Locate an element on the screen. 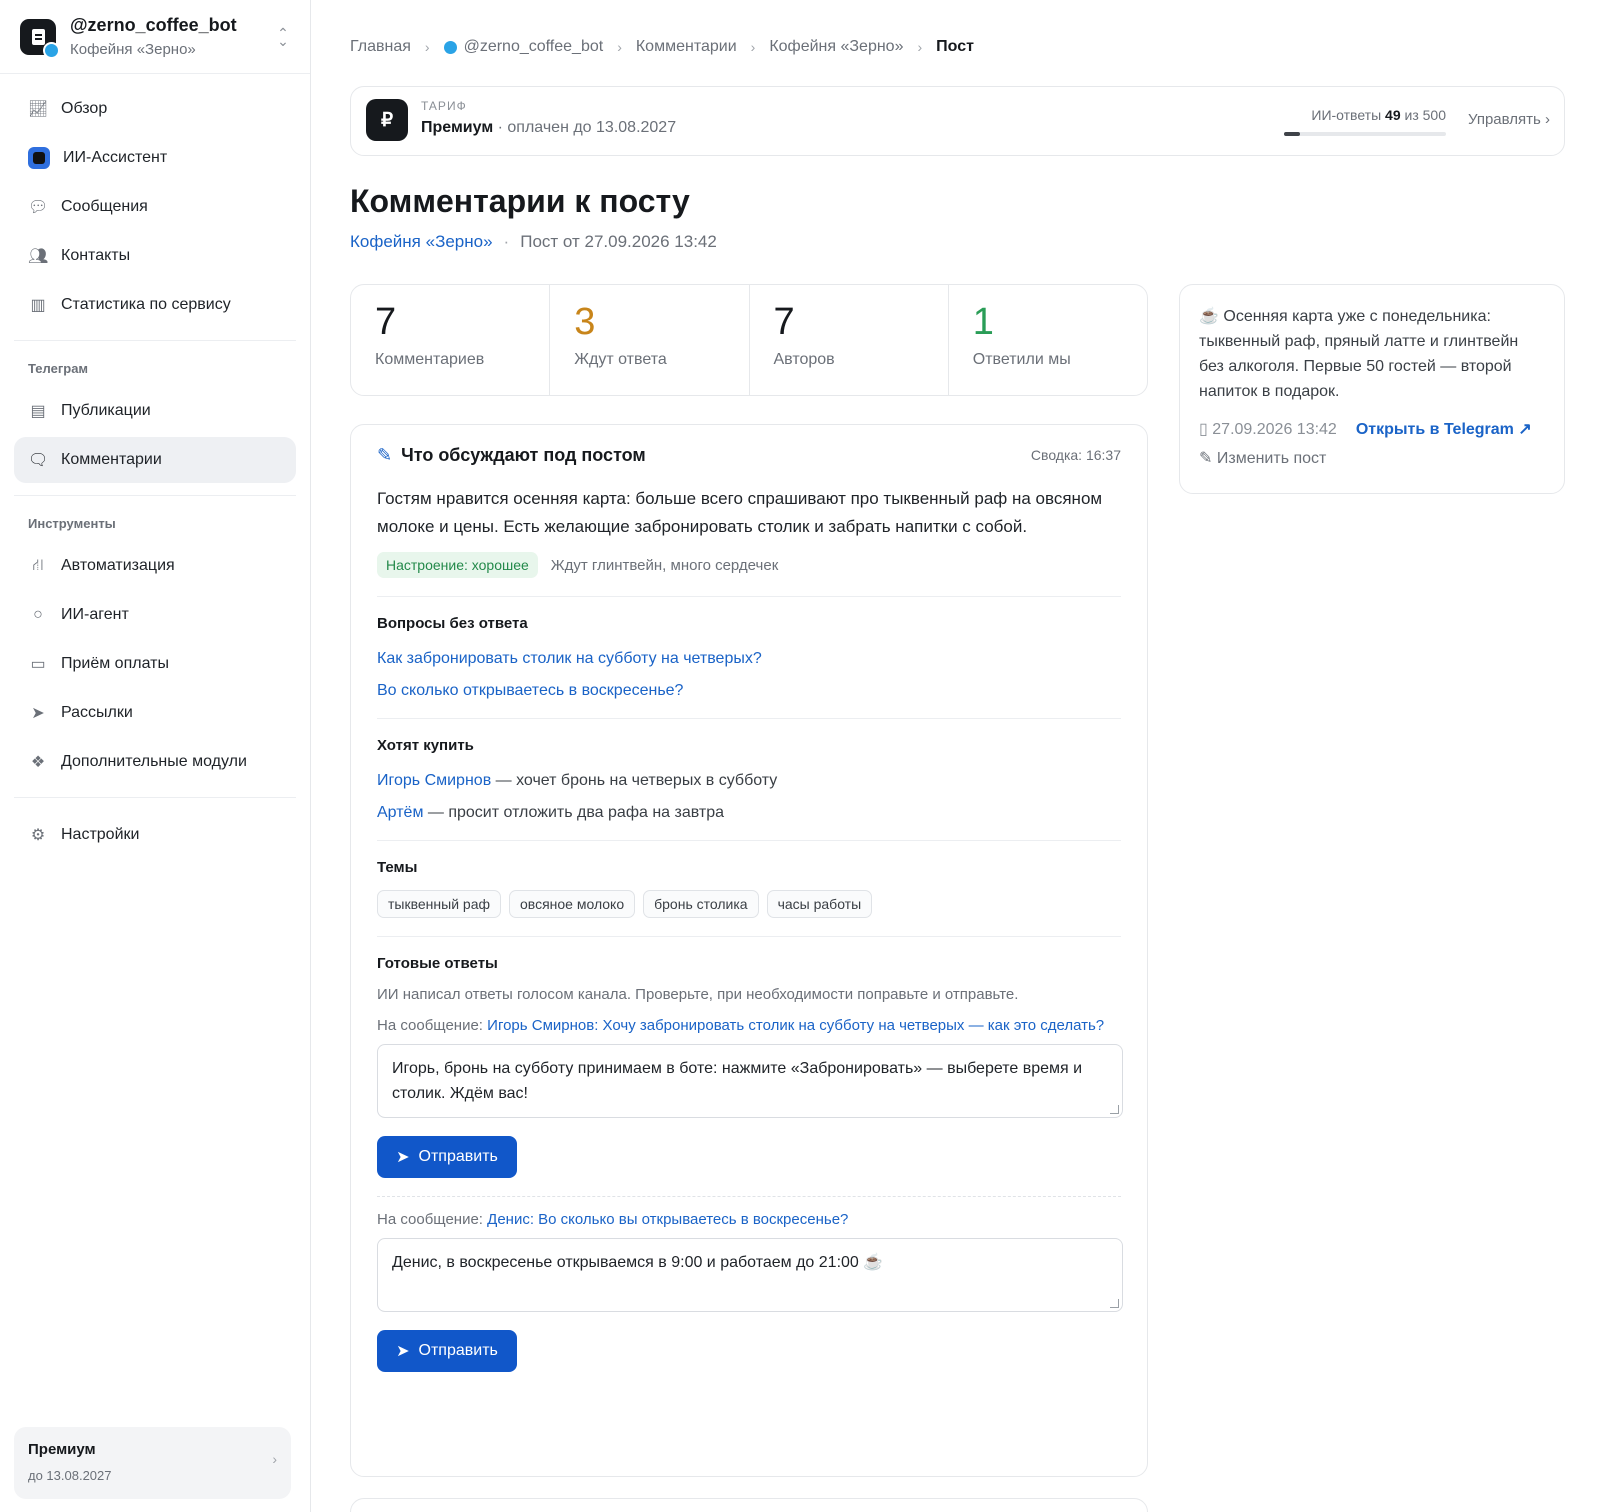  buyer-name-link: Игорь Смирнов is located at coordinates (434, 780).